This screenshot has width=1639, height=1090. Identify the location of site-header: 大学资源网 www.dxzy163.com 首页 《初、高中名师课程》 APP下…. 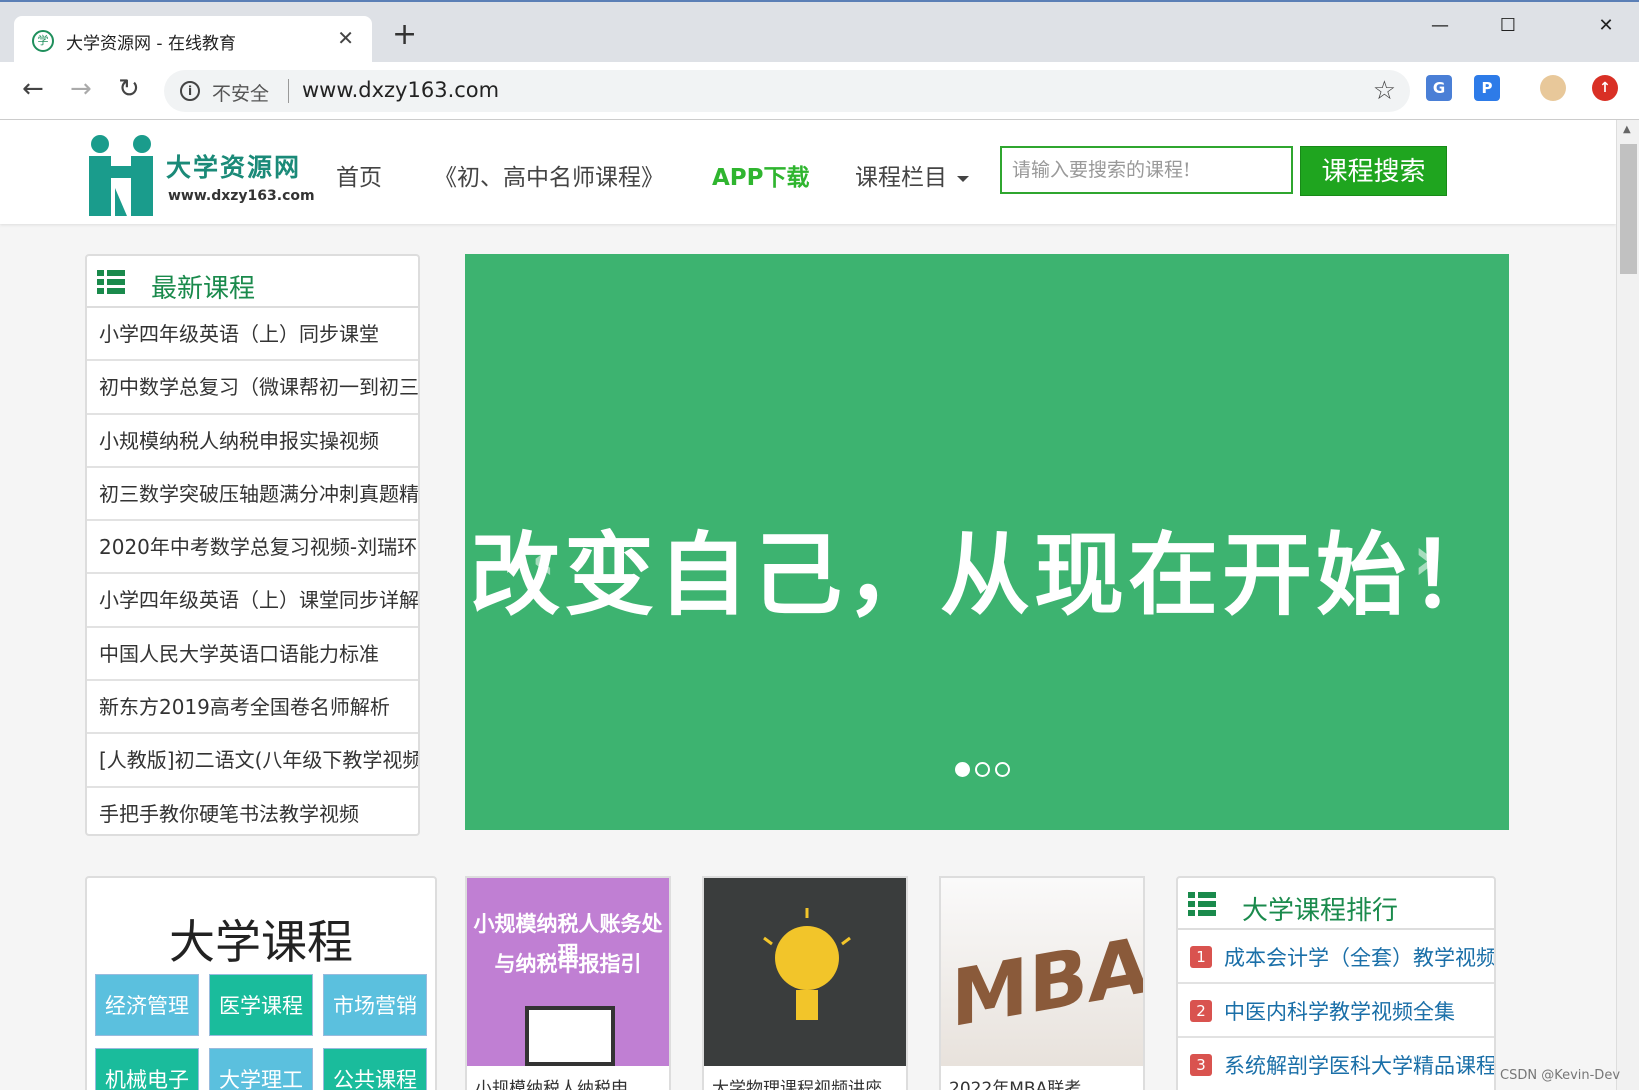
(808, 172).